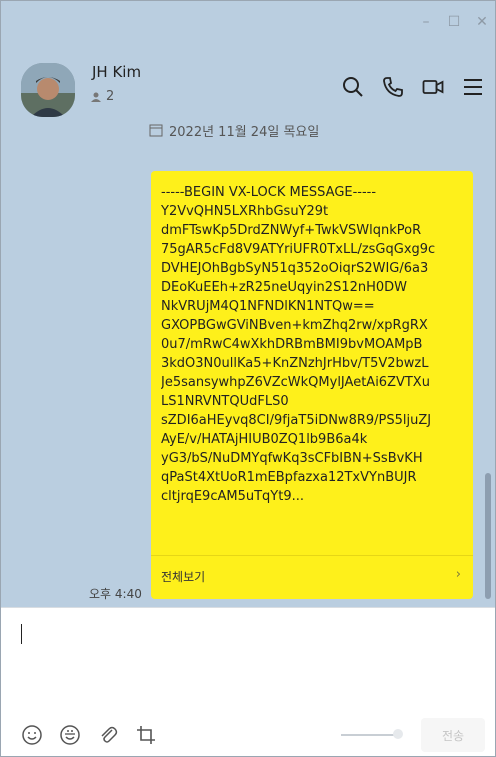 The image size is (496, 757). I want to click on maximize-button: ☐, so click(454, 22).